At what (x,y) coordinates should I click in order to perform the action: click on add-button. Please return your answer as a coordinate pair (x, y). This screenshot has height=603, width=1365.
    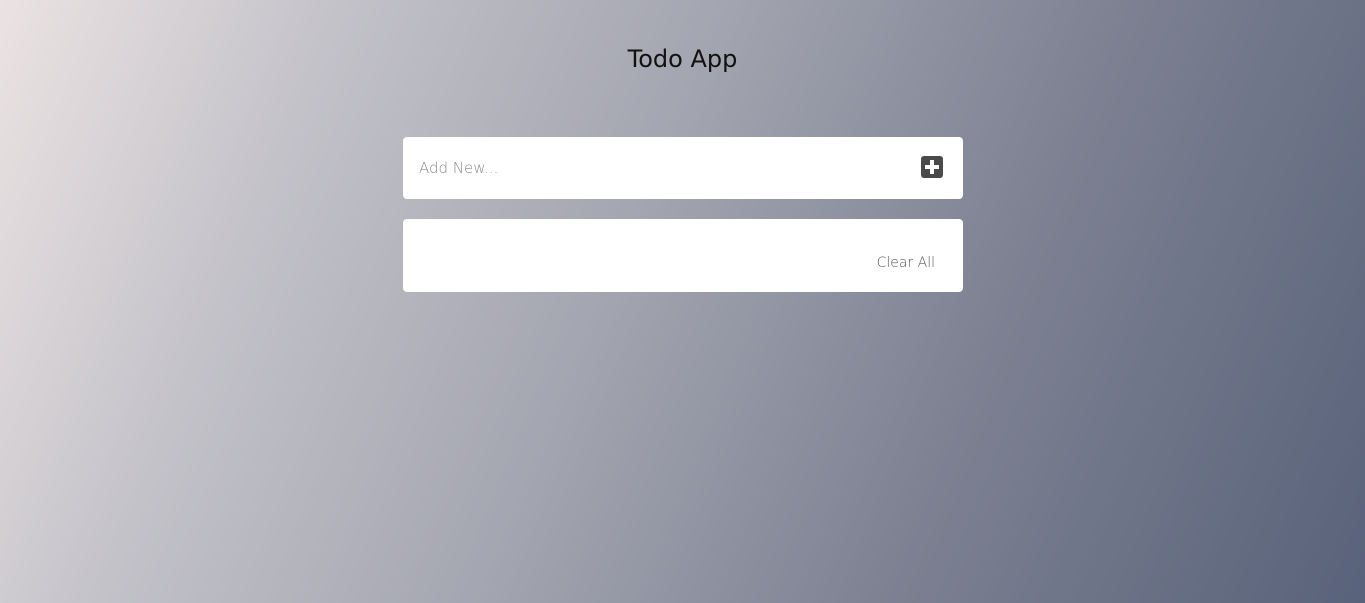
    Looking at the image, I should click on (932, 167).